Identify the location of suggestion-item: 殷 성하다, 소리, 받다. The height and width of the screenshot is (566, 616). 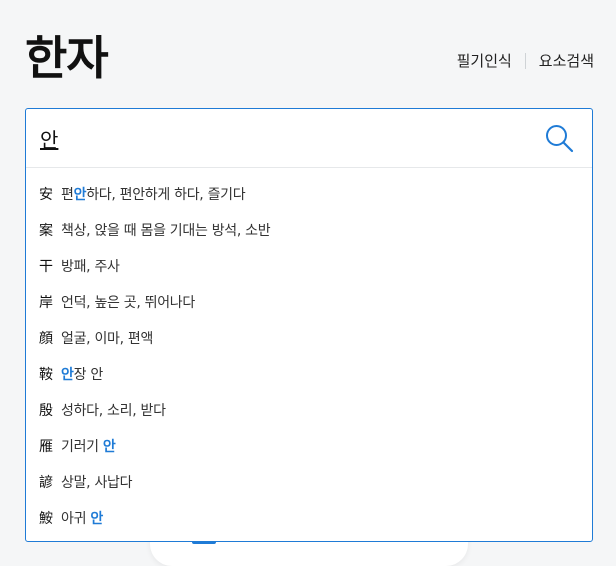
(309, 410).